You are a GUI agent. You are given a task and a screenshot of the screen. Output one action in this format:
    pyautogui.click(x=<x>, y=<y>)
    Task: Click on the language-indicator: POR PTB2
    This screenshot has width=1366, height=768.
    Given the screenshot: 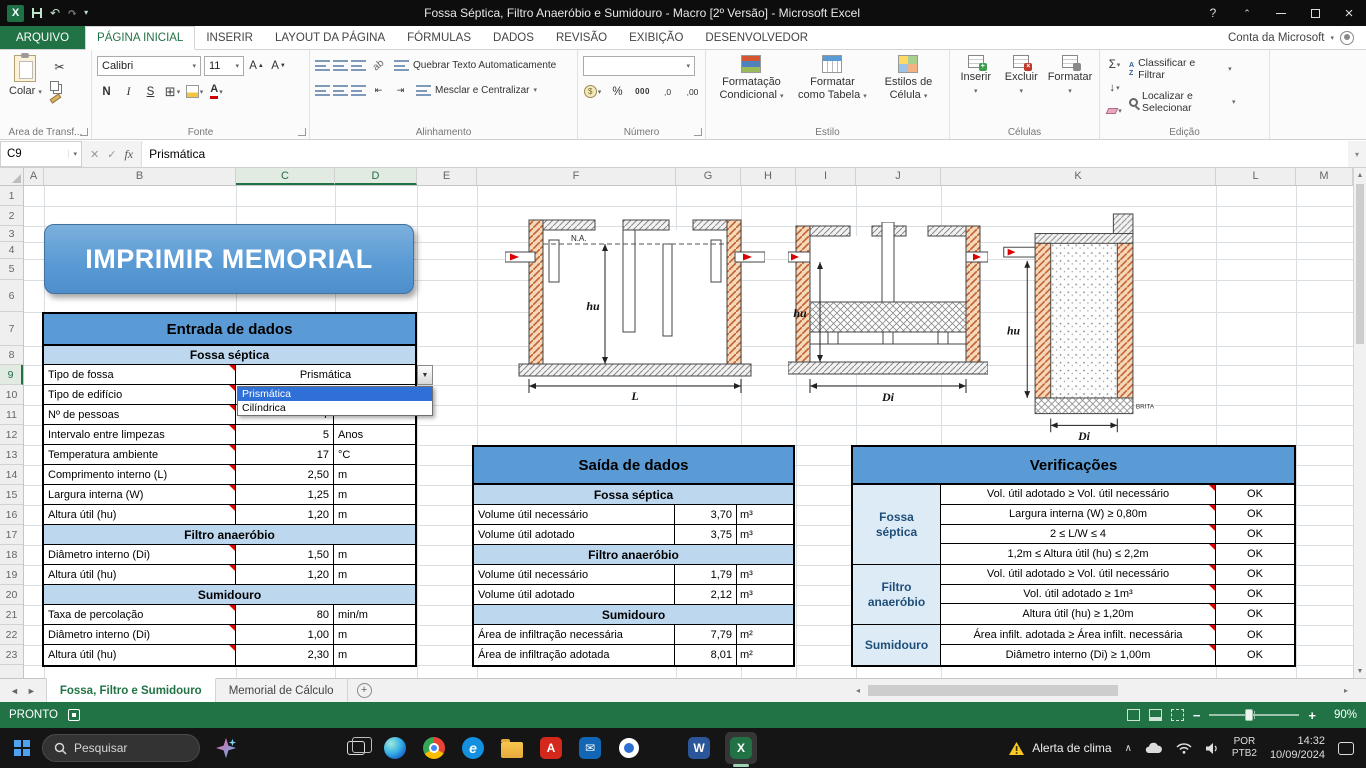 What is the action you would take?
    pyautogui.click(x=1244, y=748)
    